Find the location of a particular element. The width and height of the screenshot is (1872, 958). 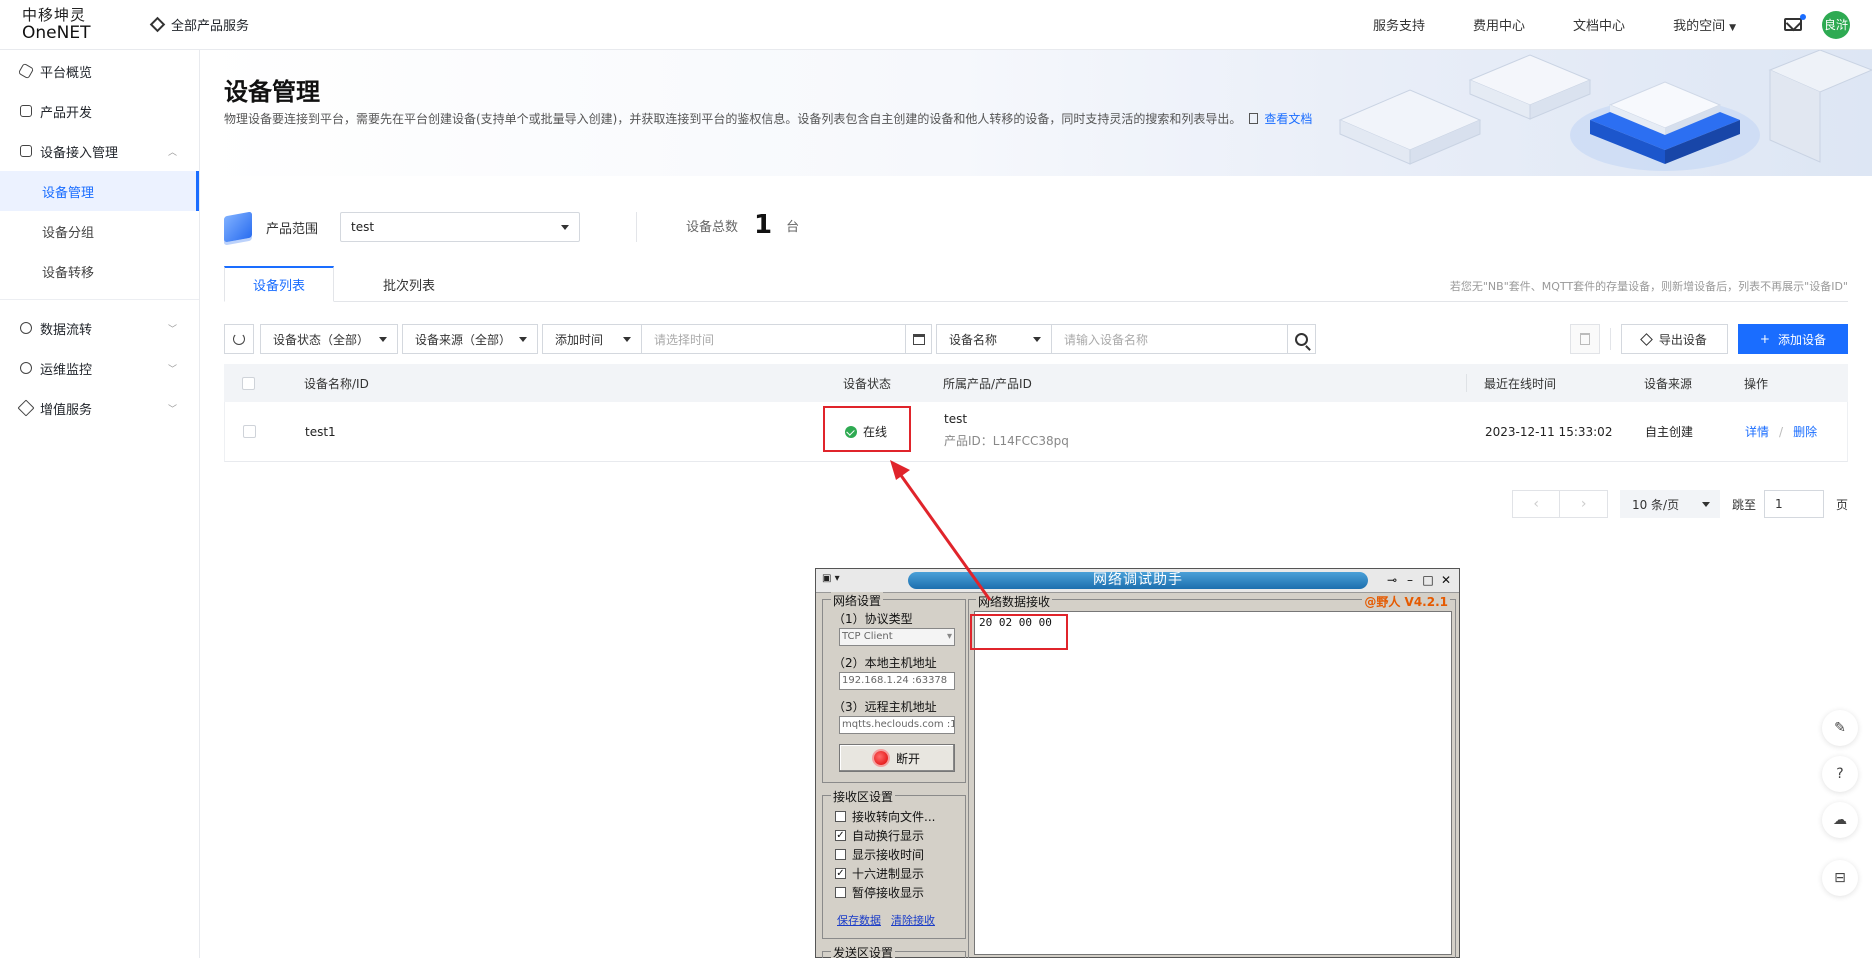

sidebar-item-label: 增值服务 is located at coordinates (66, 410).